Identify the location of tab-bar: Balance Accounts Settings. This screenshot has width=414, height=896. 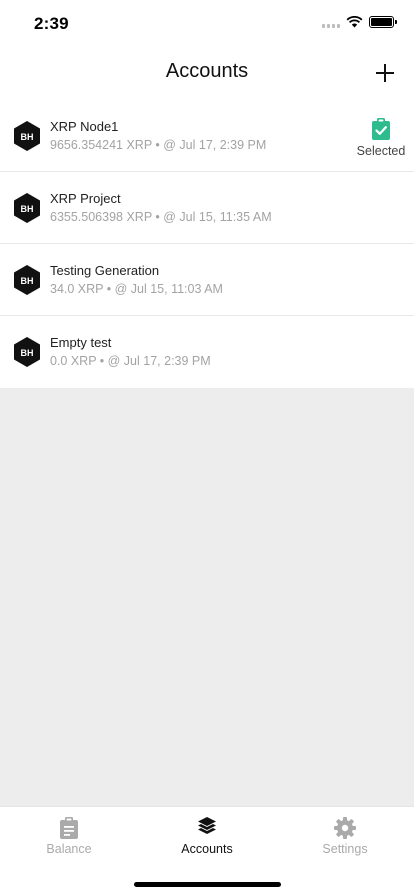
(207, 851).